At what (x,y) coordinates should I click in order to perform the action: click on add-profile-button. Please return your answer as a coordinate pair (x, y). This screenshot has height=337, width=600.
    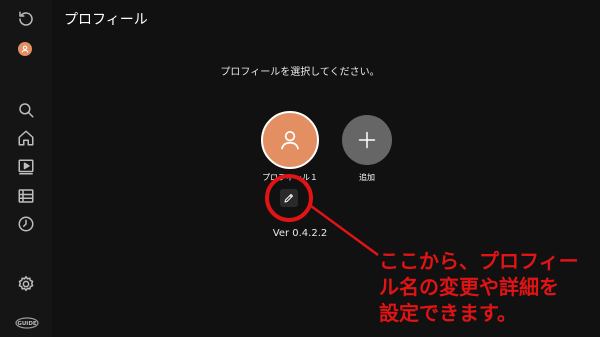
    Looking at the image, I should click on (367, 140).